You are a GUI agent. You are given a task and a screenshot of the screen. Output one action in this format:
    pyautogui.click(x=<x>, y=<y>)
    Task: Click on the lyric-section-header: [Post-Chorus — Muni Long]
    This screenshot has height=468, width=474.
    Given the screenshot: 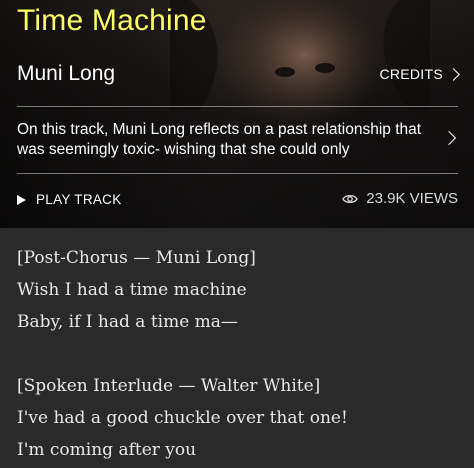 What is the action you would take?
    pyautogui.click(x=136, y=258)
    